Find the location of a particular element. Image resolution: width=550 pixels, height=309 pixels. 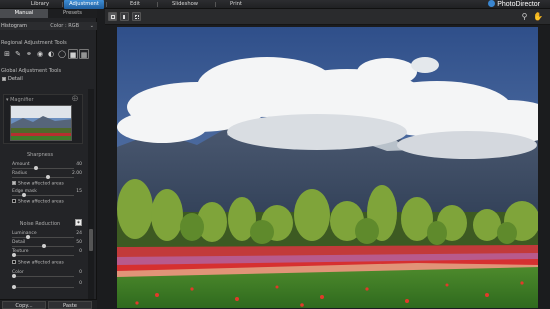

radial-icon: ◯ is located at coordinates (62, 54).